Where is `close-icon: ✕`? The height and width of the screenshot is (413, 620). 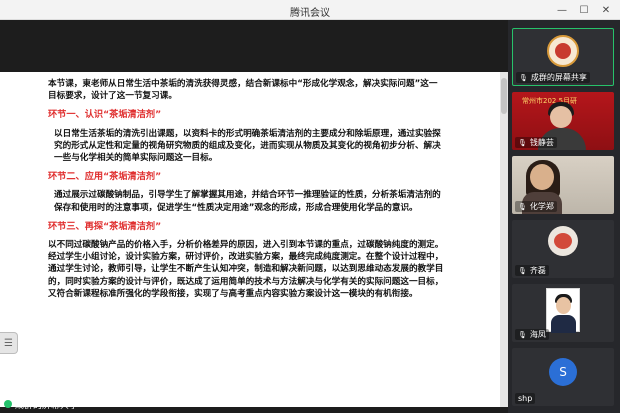 close-icon: ✕ is located at coordinates (606, 10).